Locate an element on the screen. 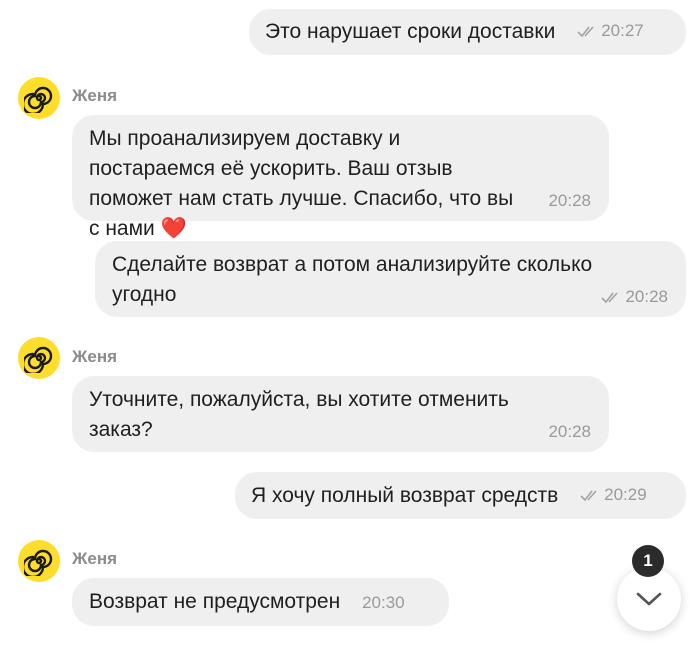  message-time: 20:27 is located at coordinates (622, 30).